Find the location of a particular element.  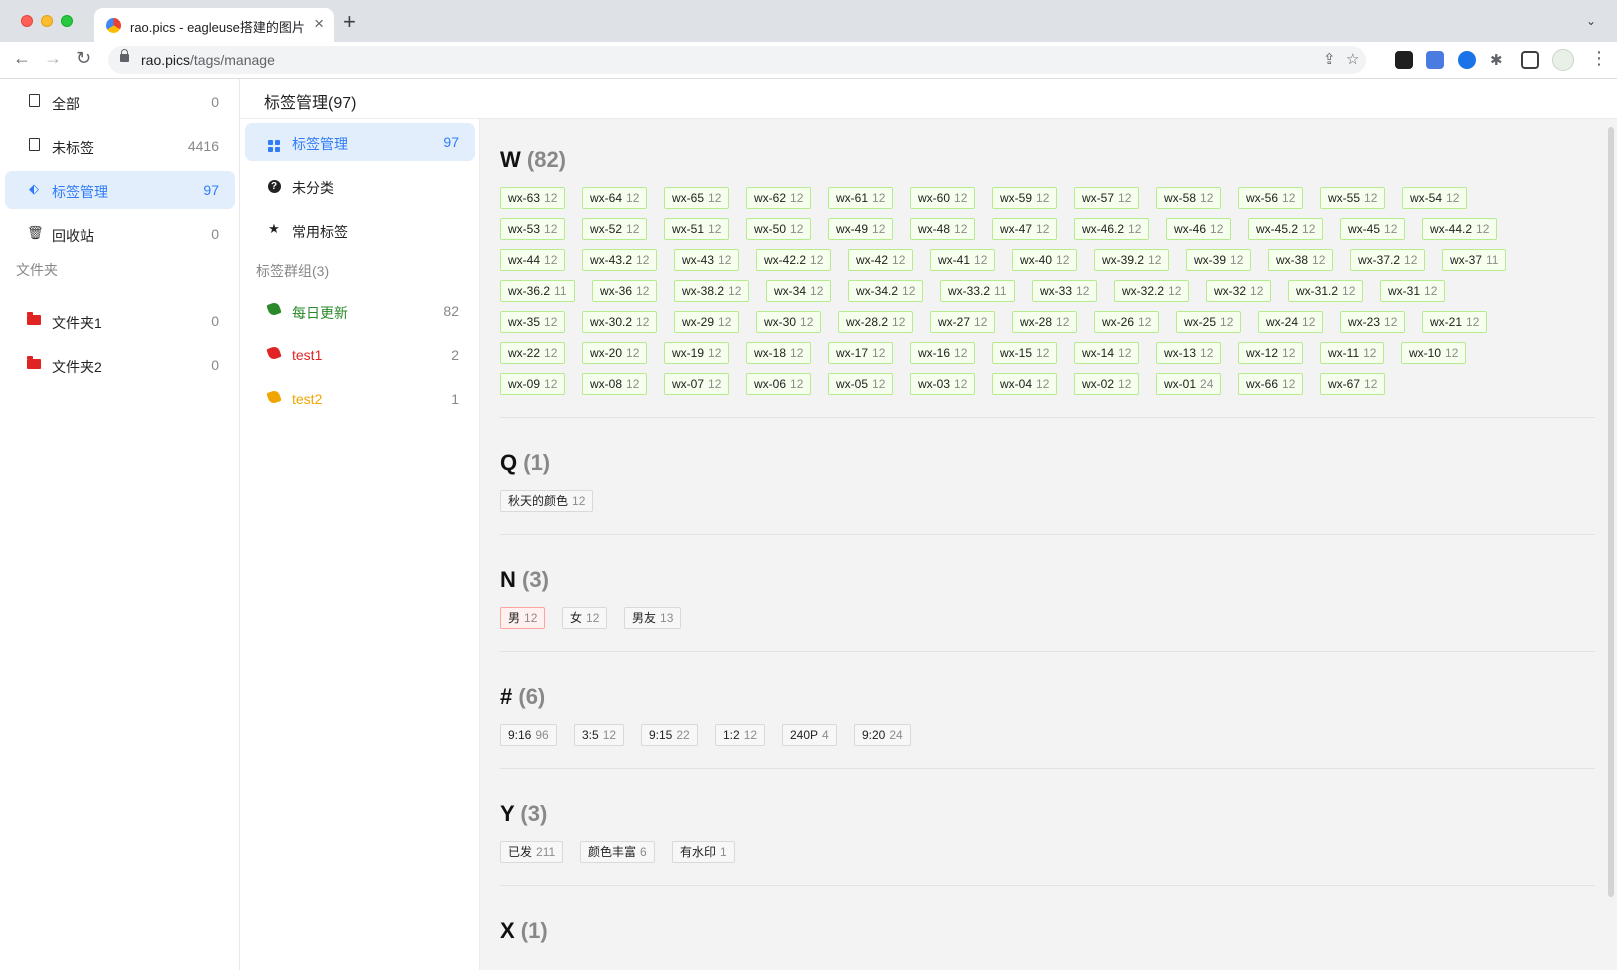

tag-chip: wx-01 24 is located at coordinates (1189, 384).